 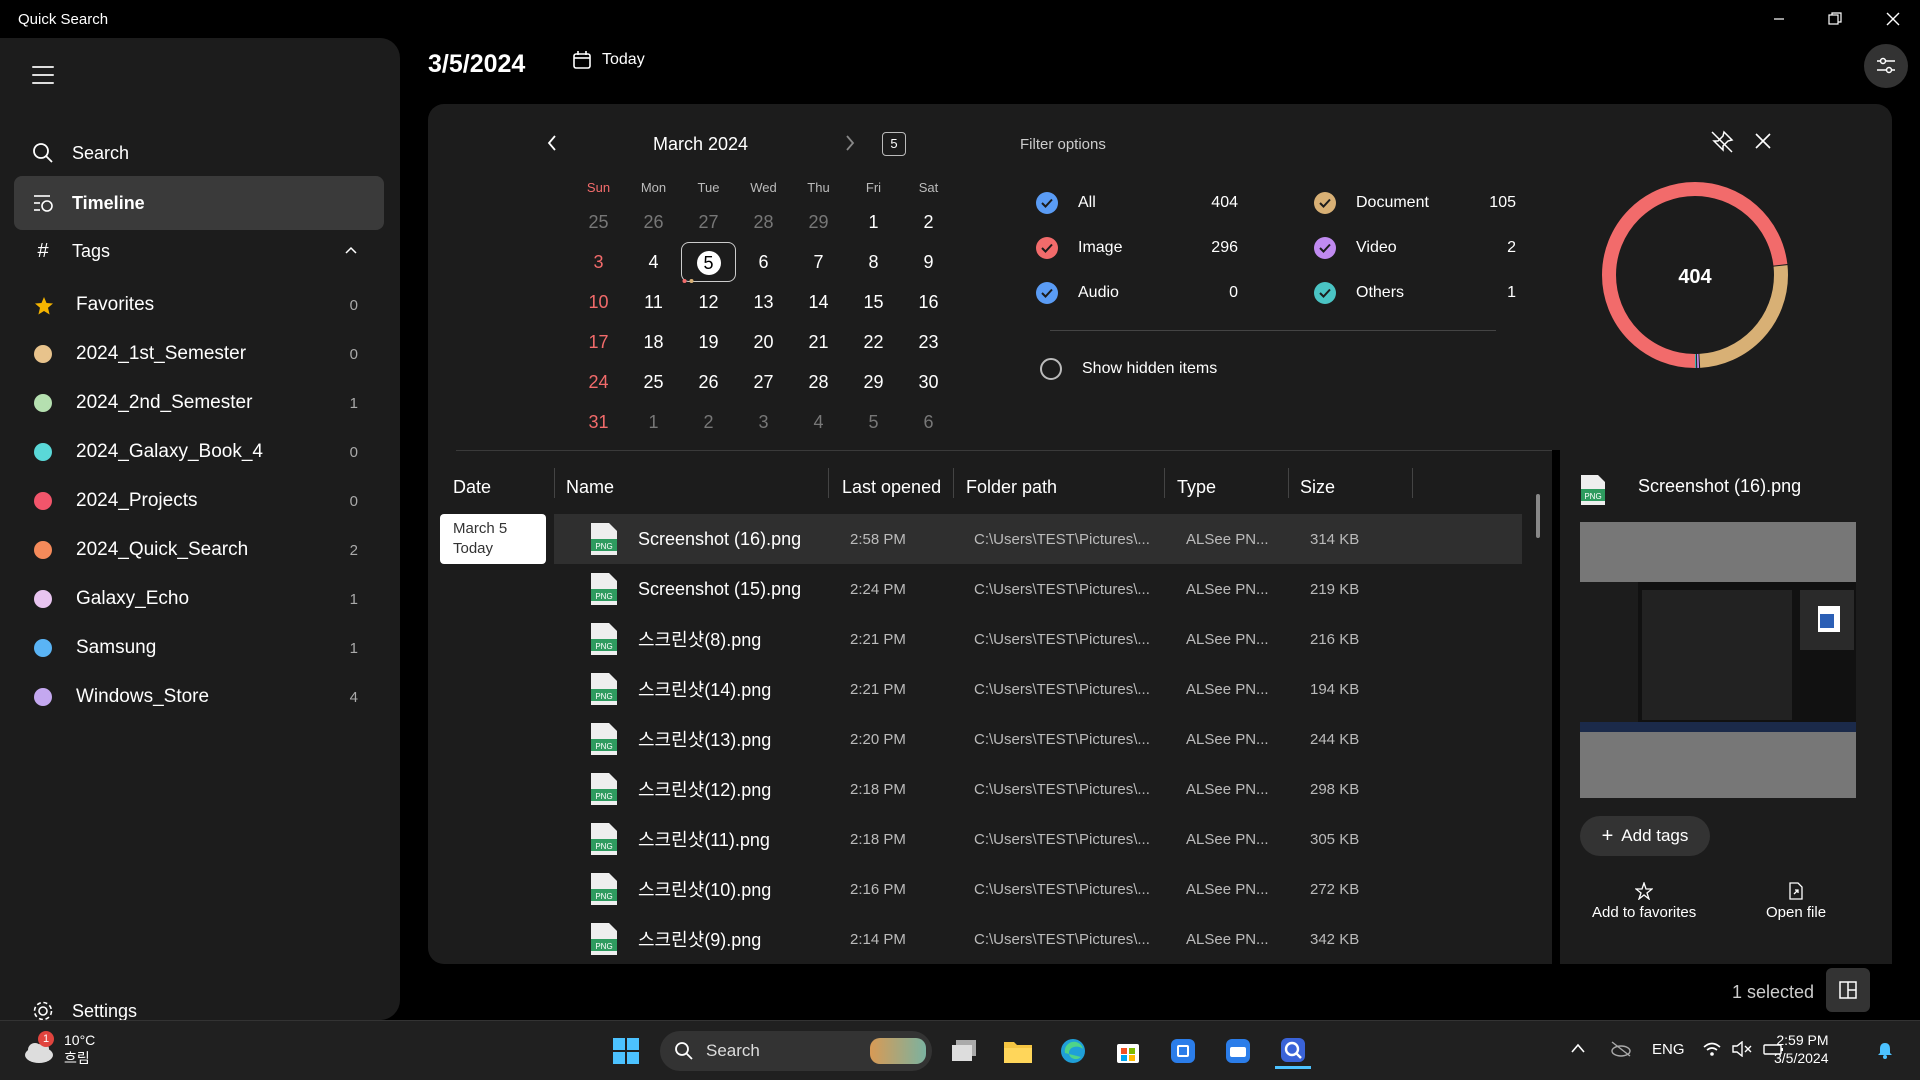 I want to click on calendar-day: 22, so click(x=873, y=342).